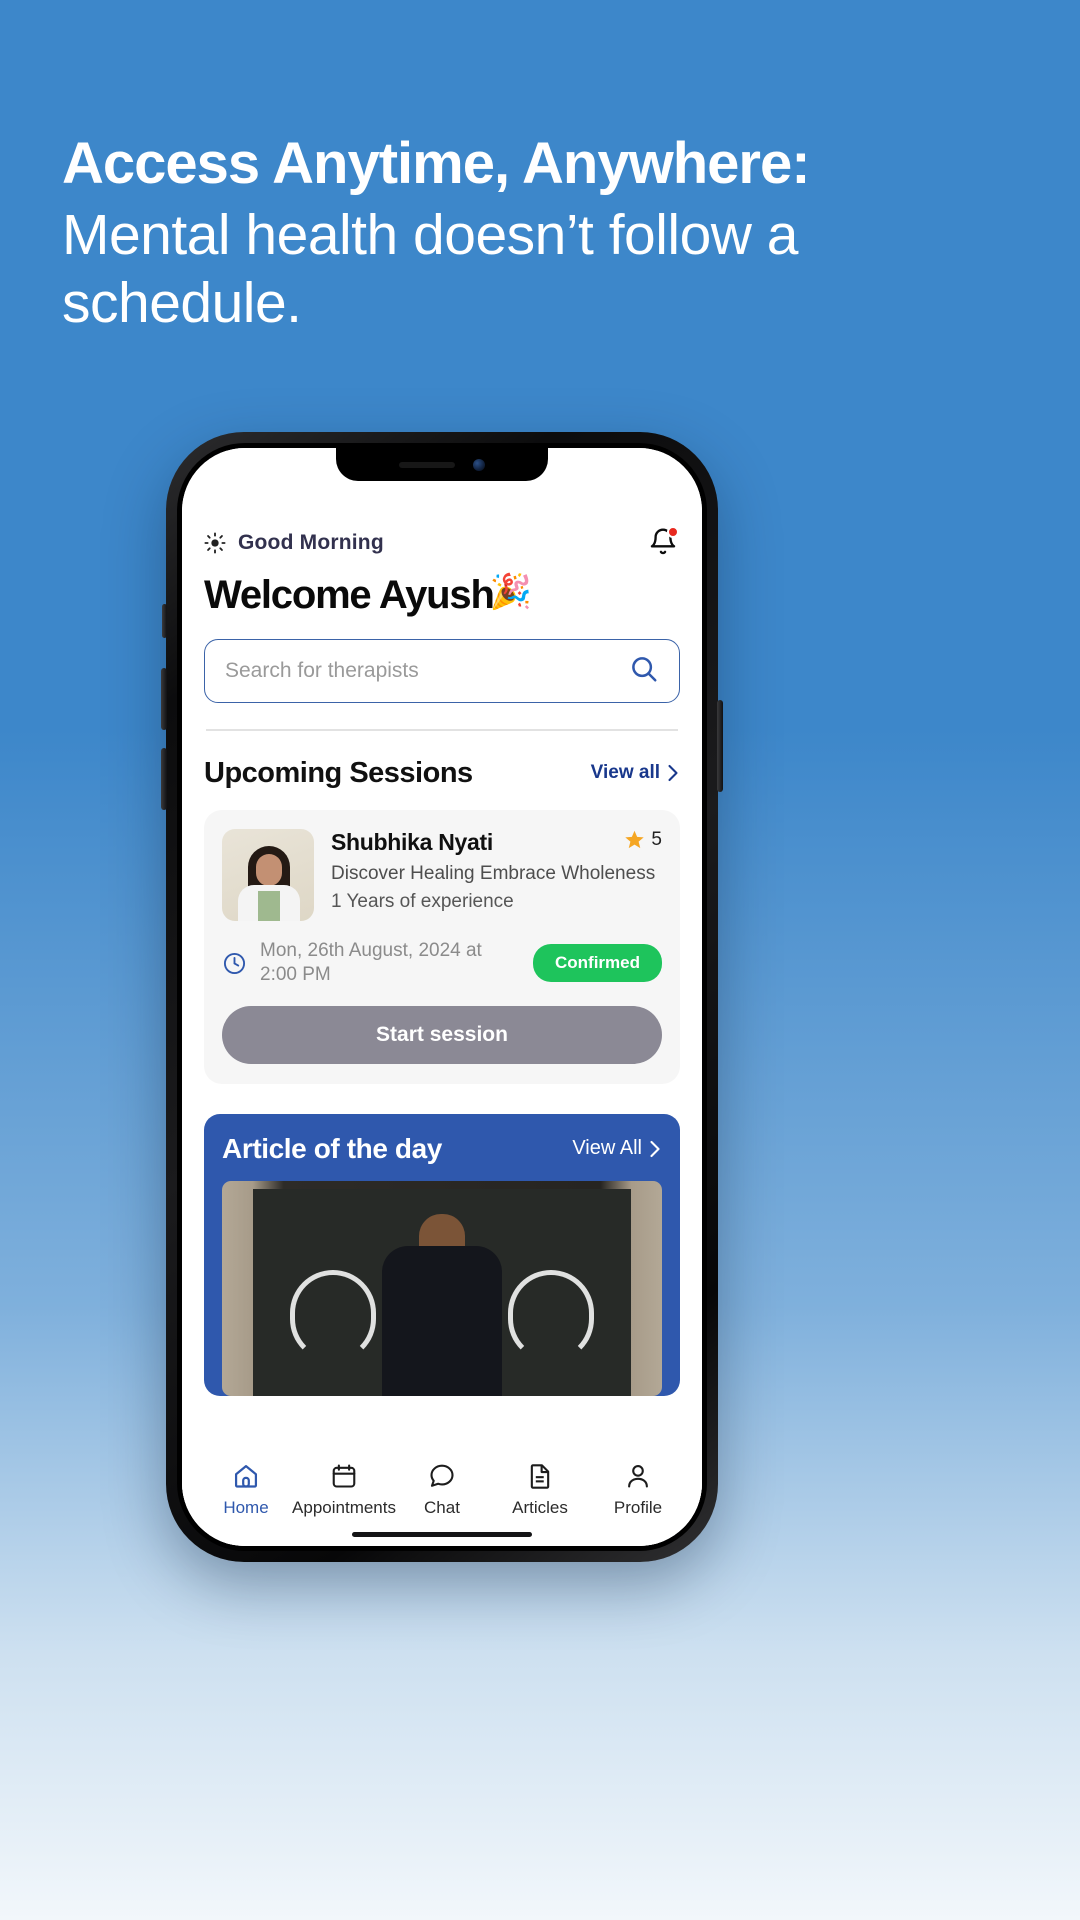 The width and height of the screenshot is (1080, 1920). Describe the element at coordinates (442, 1288) in the screenshot. I see `article-image` at that location.